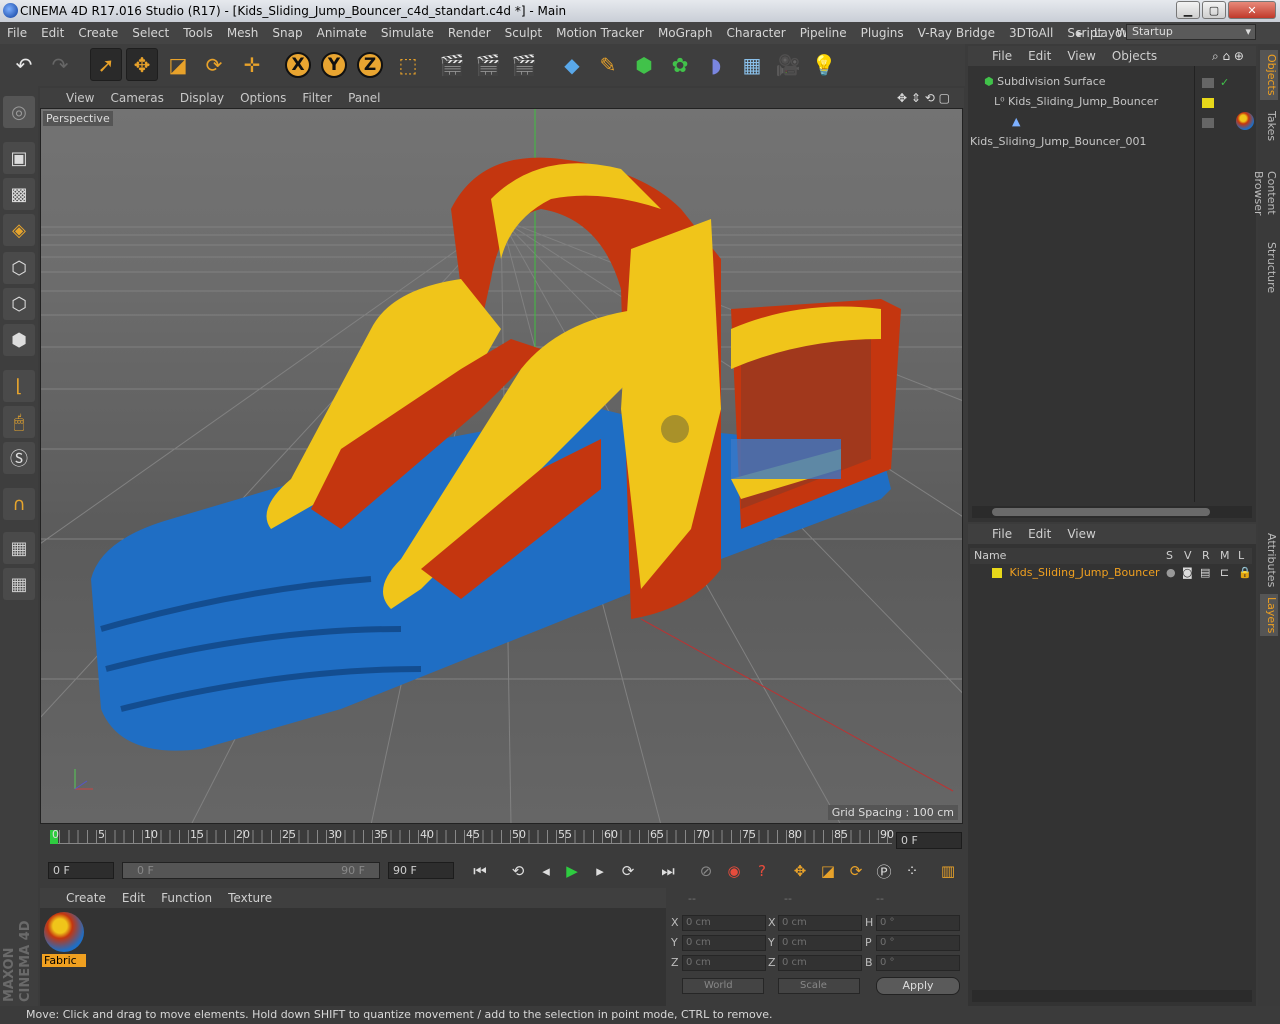 Image resolution: width=1280 pixels, height=1024 pixels. Describe the element at coordinates (202, 98) in the screenshot. I see `viewport-menu-display: Display` at that location.